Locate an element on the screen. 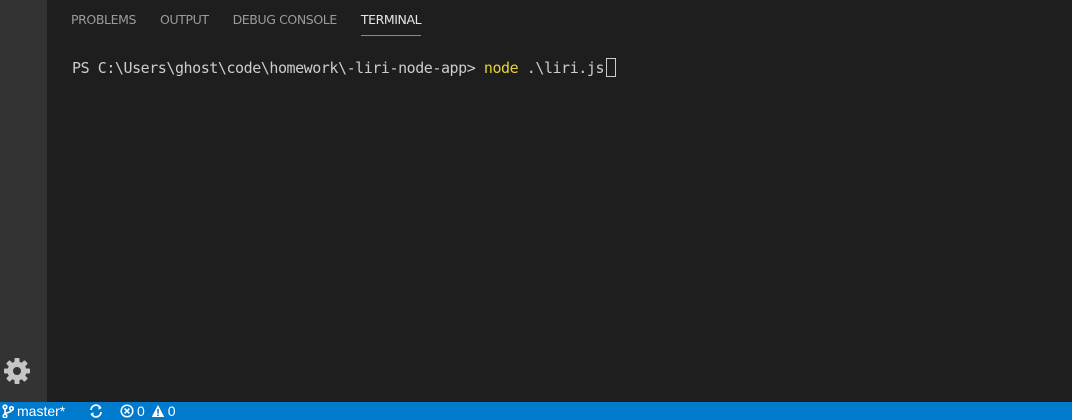 This screenshot has height=420, width=1072. tab-problems: PROBLEMS is located at coordinates (103, 18).